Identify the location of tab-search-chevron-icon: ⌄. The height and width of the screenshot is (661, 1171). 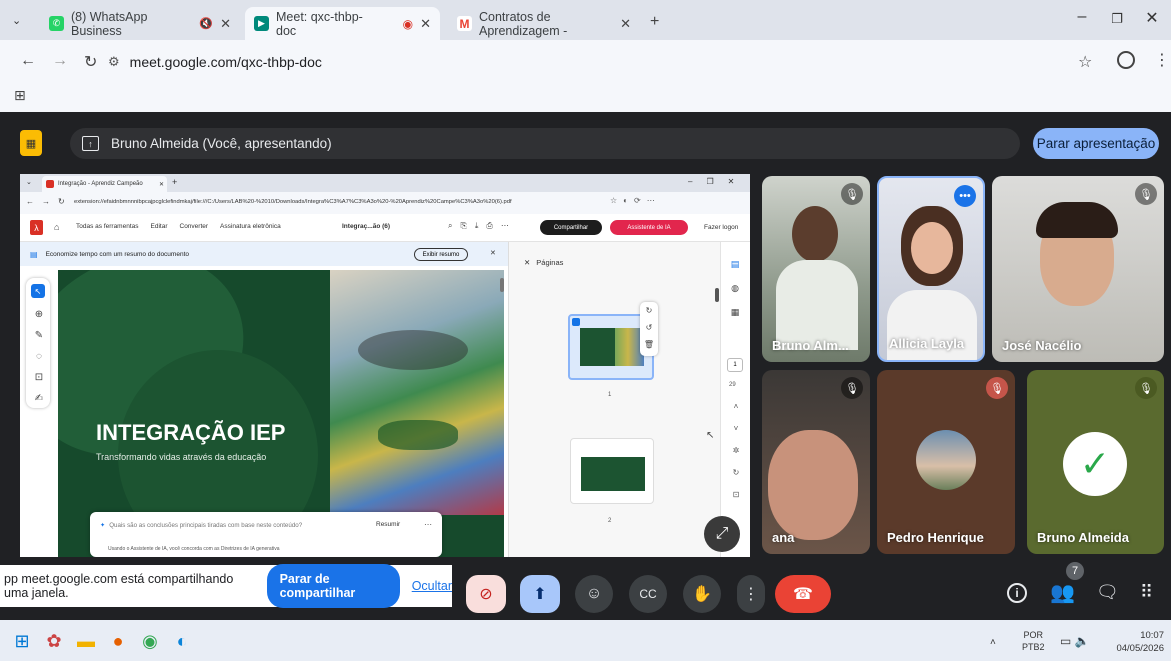
(16, 20).